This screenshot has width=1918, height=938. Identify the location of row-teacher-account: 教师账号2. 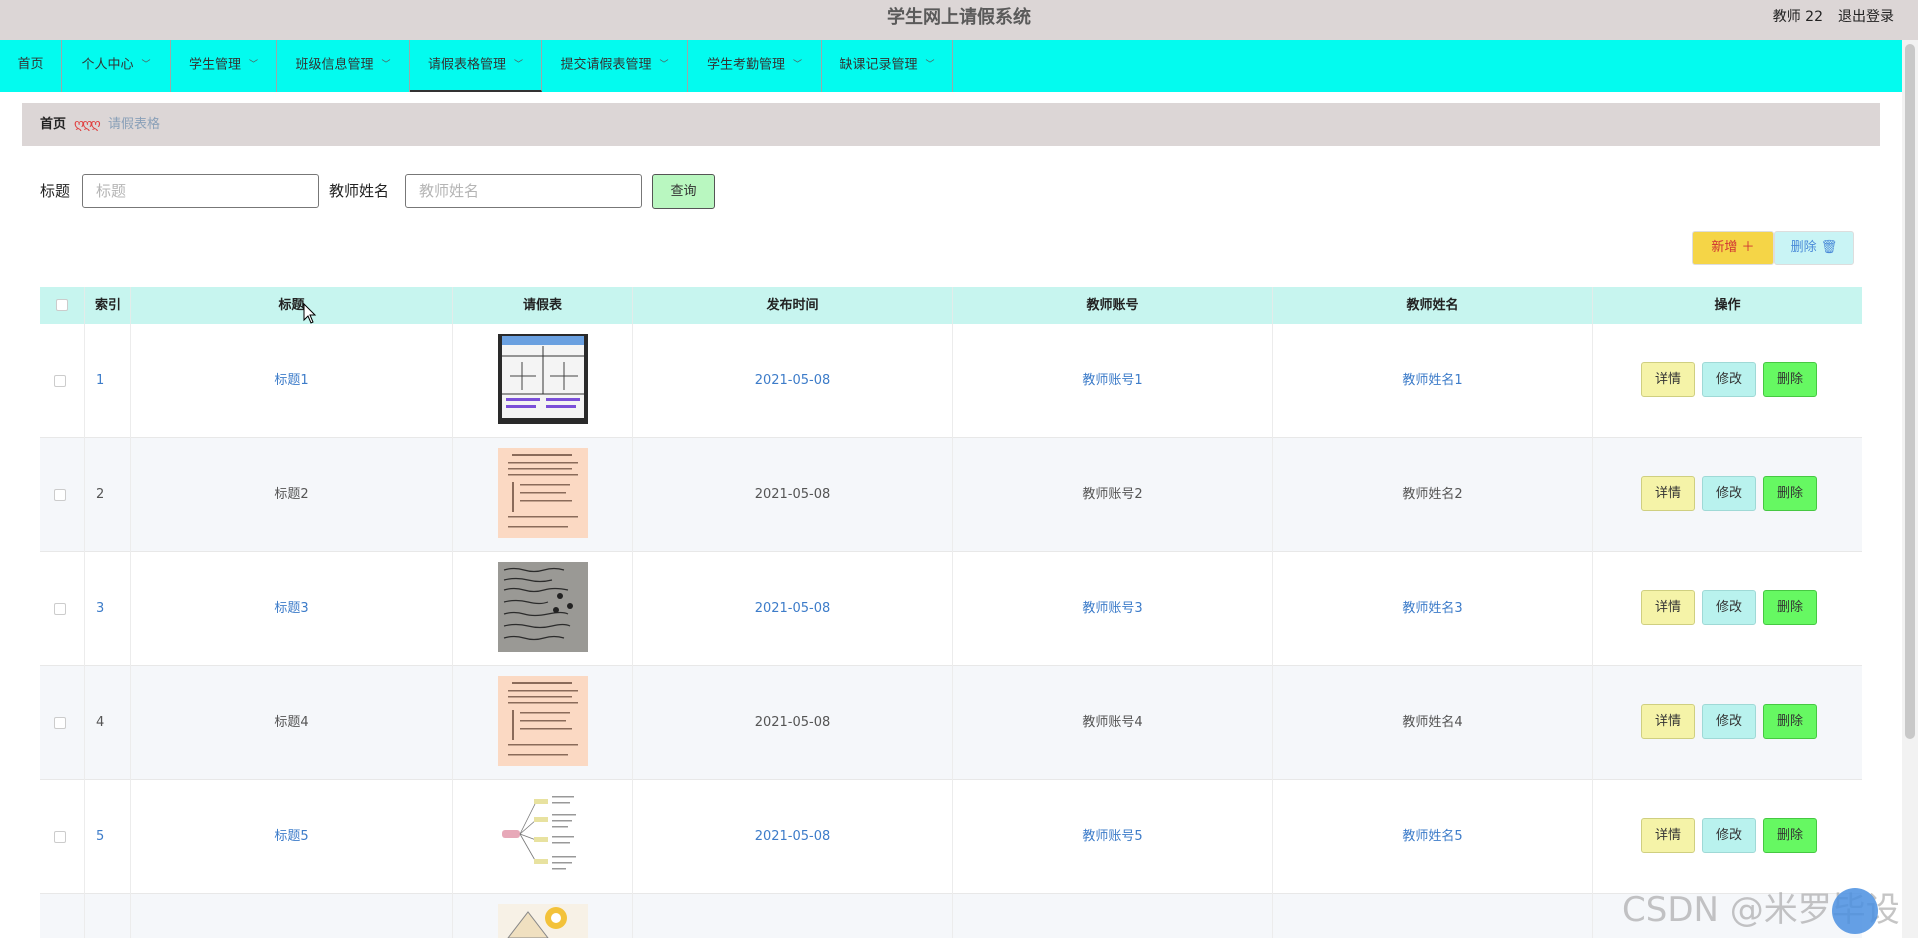
(1113, 495).